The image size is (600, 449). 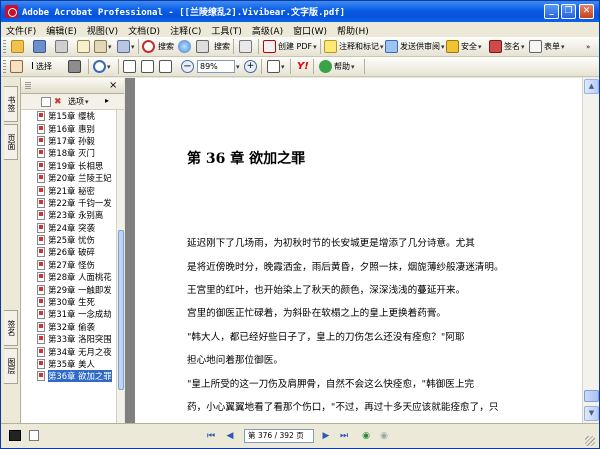 What do you see at coordinates (68, 228) in the screenshot?
I see `bookmark-item: 第24章 突袭` at bounding box center [68, 228].